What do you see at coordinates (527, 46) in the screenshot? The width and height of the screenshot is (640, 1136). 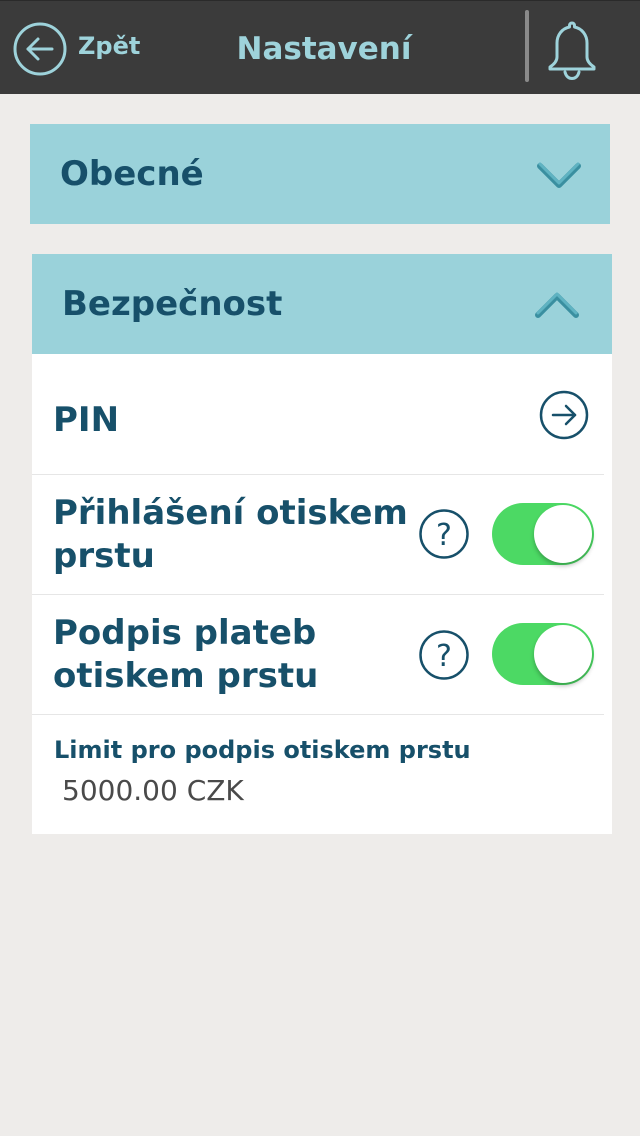 I see `header-divider` at bounding box center [527, 46].